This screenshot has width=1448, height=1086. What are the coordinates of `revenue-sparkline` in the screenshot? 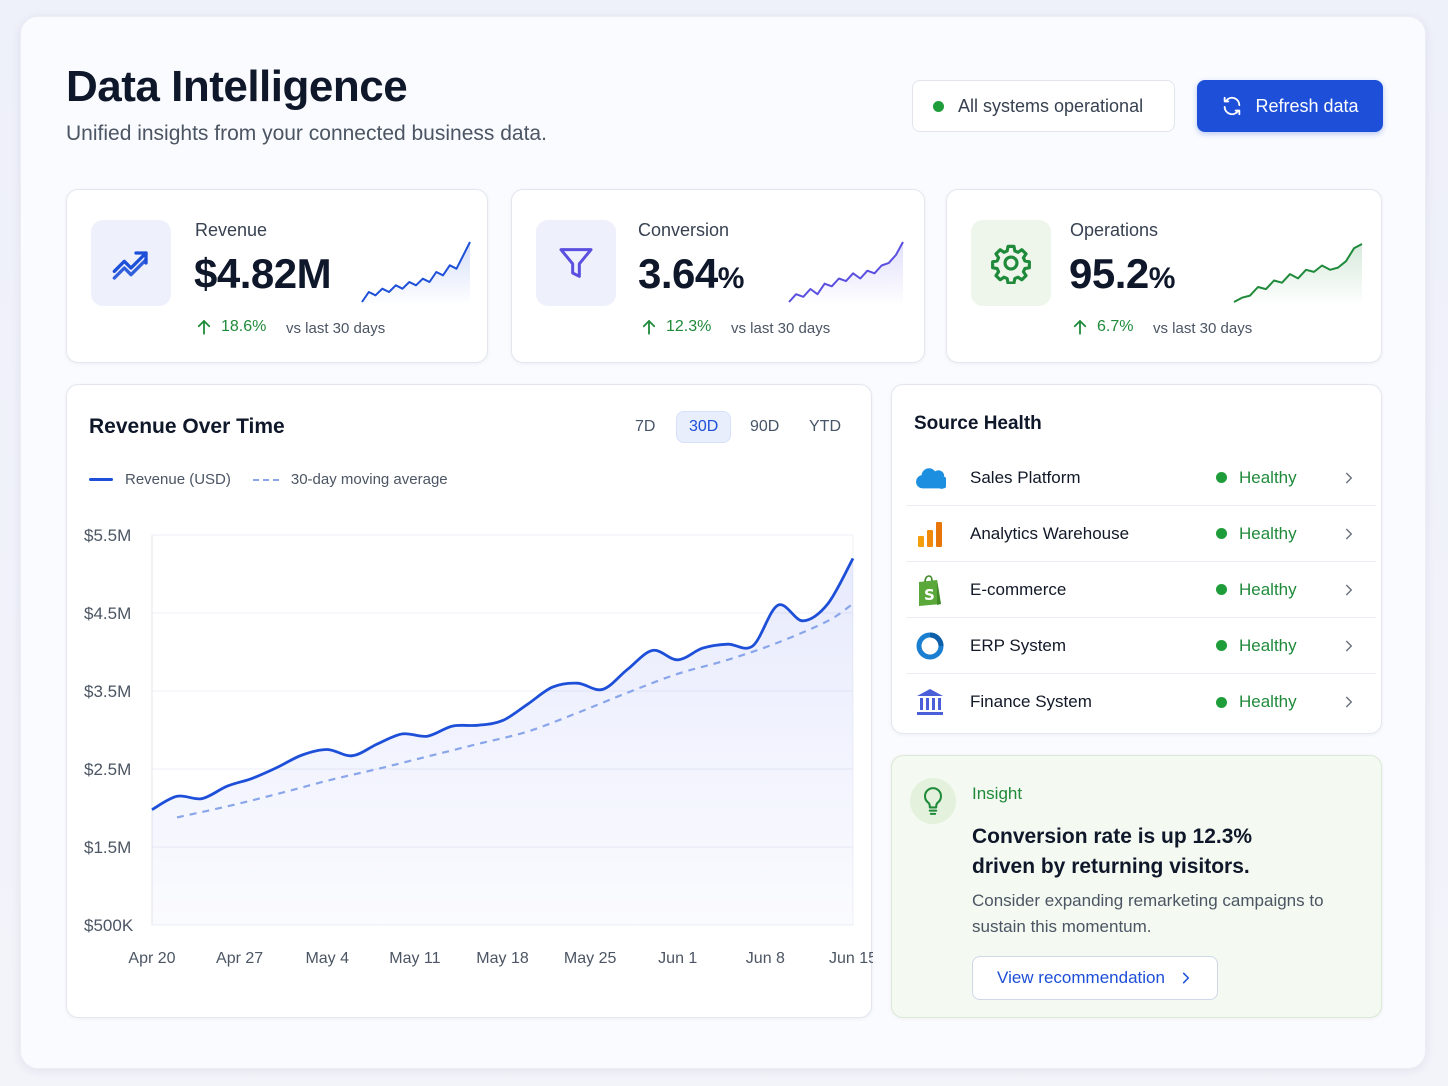 It's located at (416, 273).